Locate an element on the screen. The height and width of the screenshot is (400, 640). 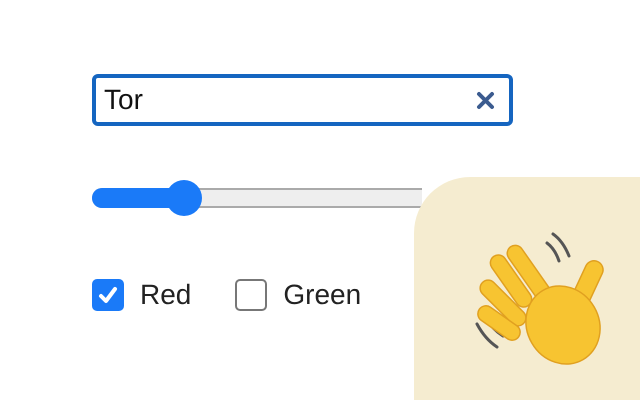
clear-icon is located at coordinates (485, 100).